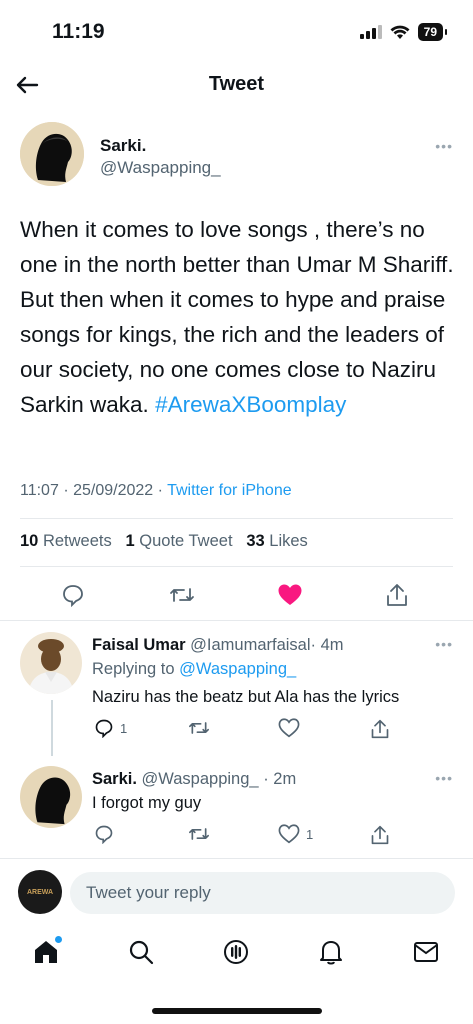 This screenshot has height=1024, width=473. Describe the element at coordinates (124, 728) in the screenshot. I see `reply-count: 1` at that location.